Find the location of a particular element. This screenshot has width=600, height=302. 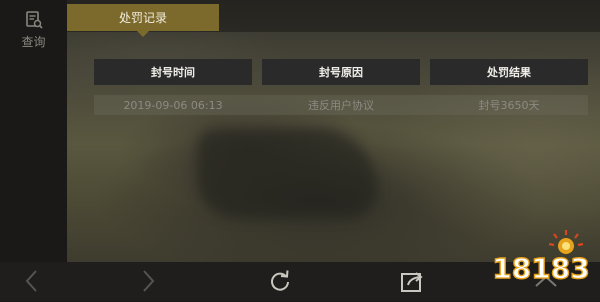

refresh-icon is located at coordinates (280, 280).